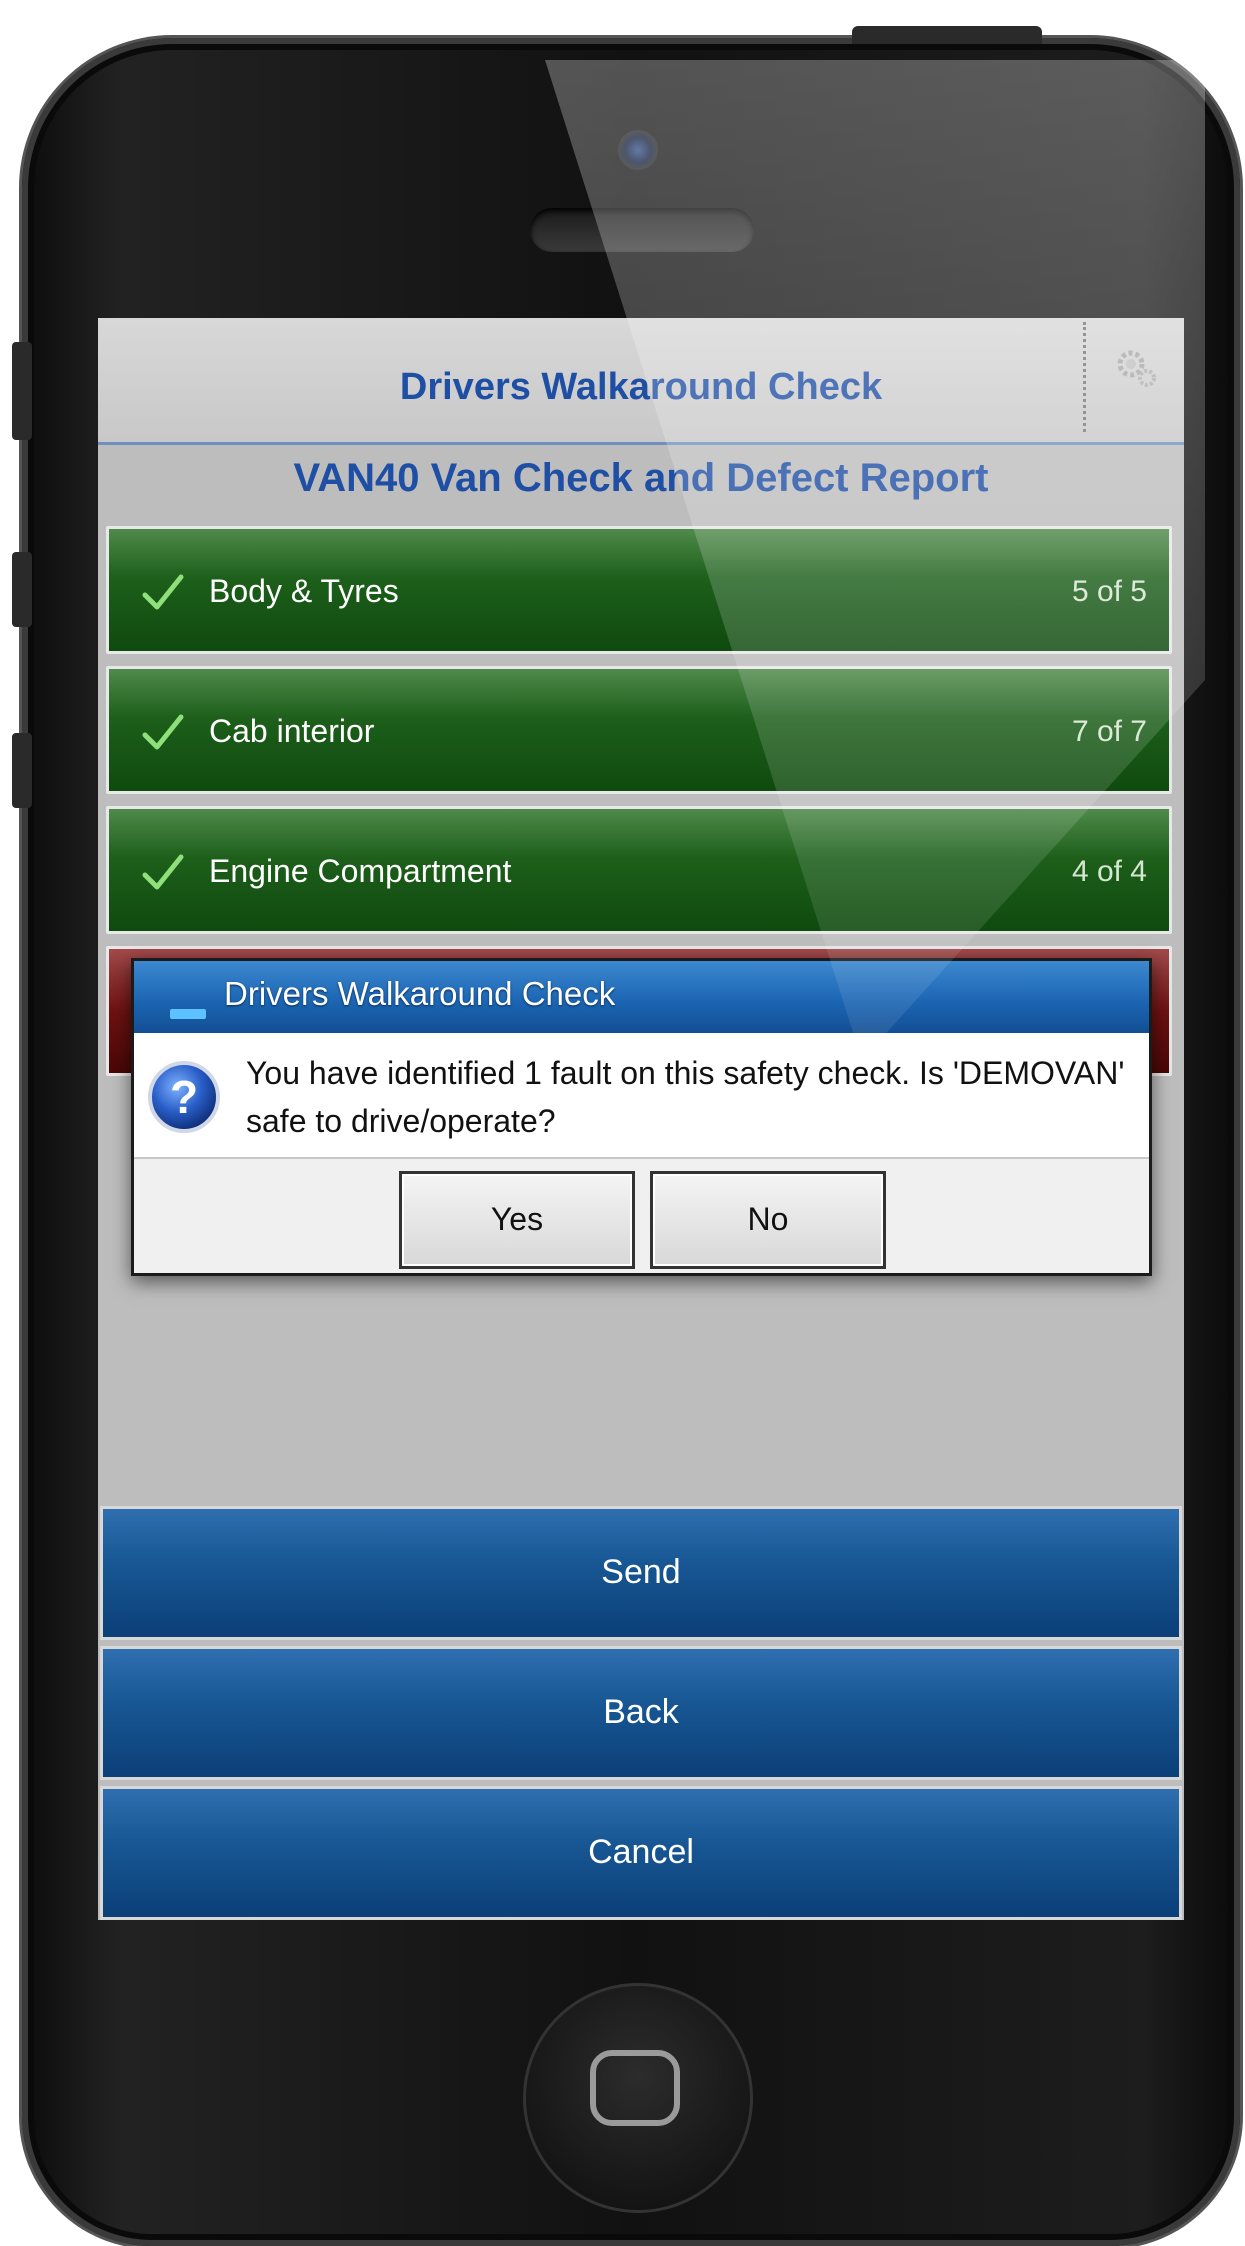 Image resolution: width=1245 pixels, height=2246 pixels. What do you see at coordinates (292, 731) in the screenshot?
I see `section-label: Cab interior` at bounding box center [292, 731].